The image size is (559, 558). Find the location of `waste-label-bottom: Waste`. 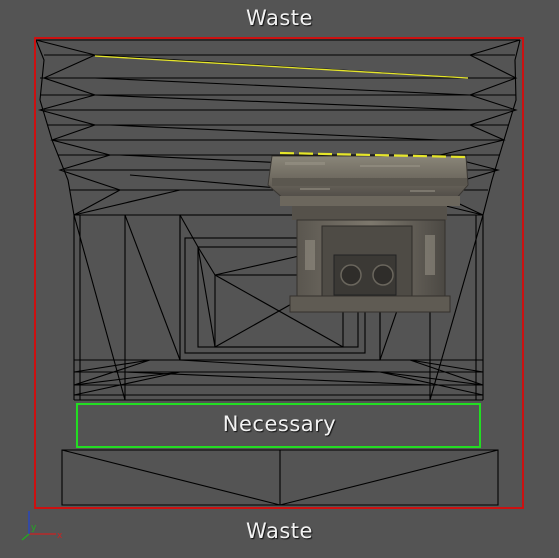

waste-label-bottom: Waste is located at coordinates (279, 531).